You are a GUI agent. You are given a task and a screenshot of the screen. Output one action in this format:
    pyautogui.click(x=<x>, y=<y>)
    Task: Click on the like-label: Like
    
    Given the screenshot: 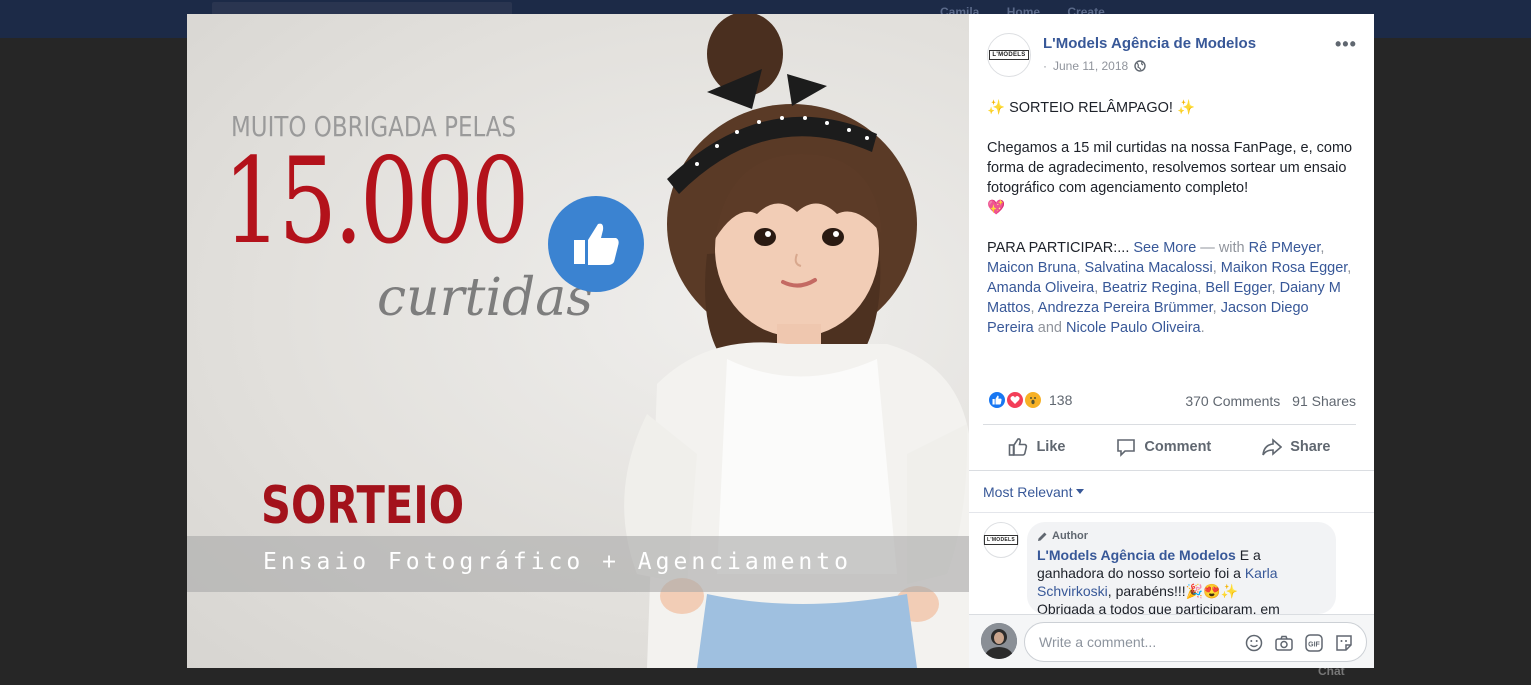 What is the action you would take?
    pyautogui.click(x=1051, y=447)
    